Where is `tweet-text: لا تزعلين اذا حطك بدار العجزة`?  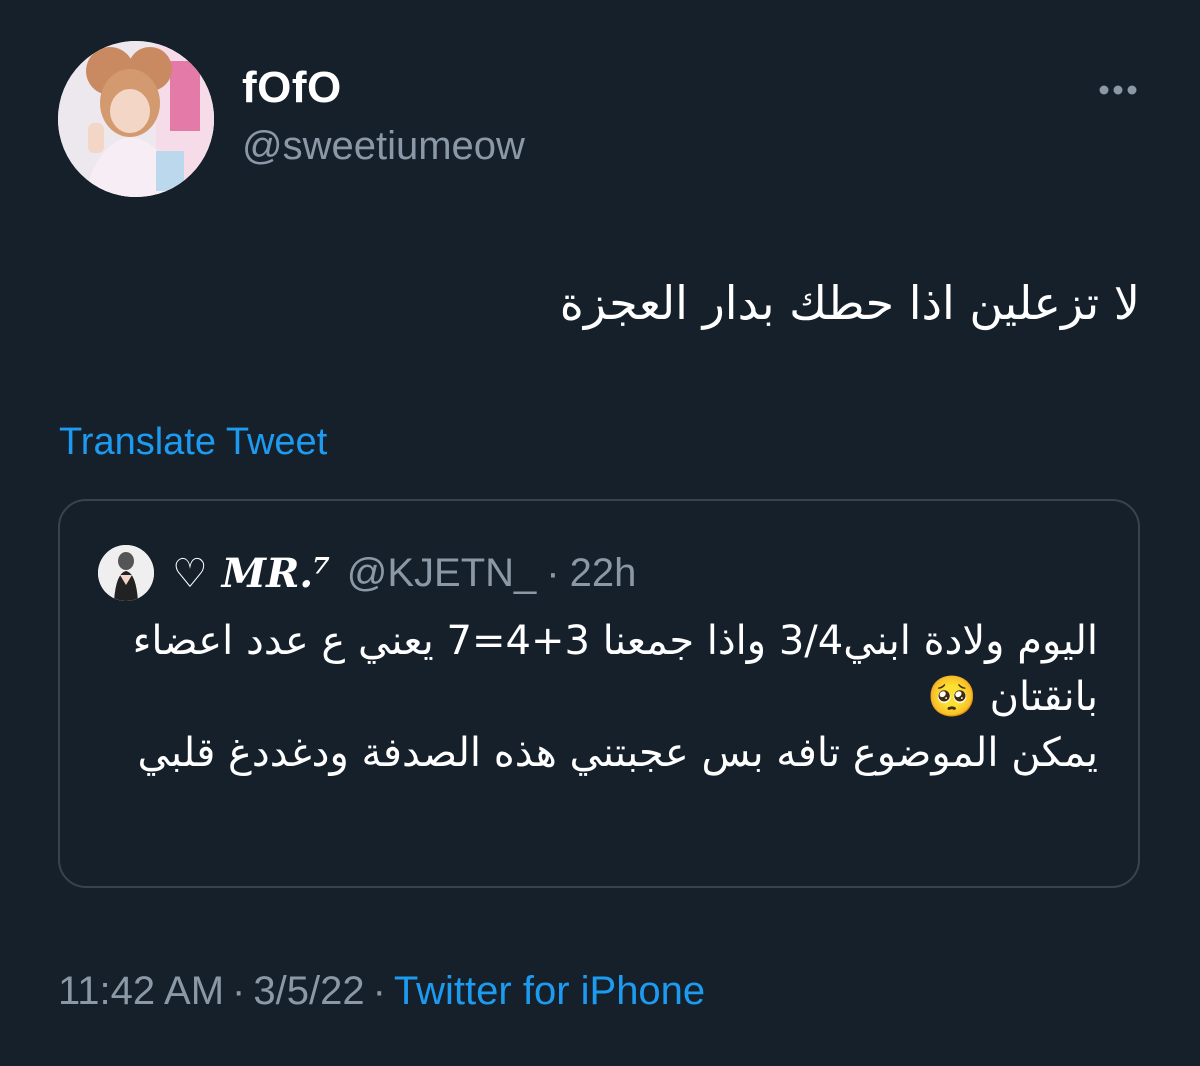 tweet-text: لا تزعلين اذا حطك بدار العجزة is located at coordinates (849, 303).